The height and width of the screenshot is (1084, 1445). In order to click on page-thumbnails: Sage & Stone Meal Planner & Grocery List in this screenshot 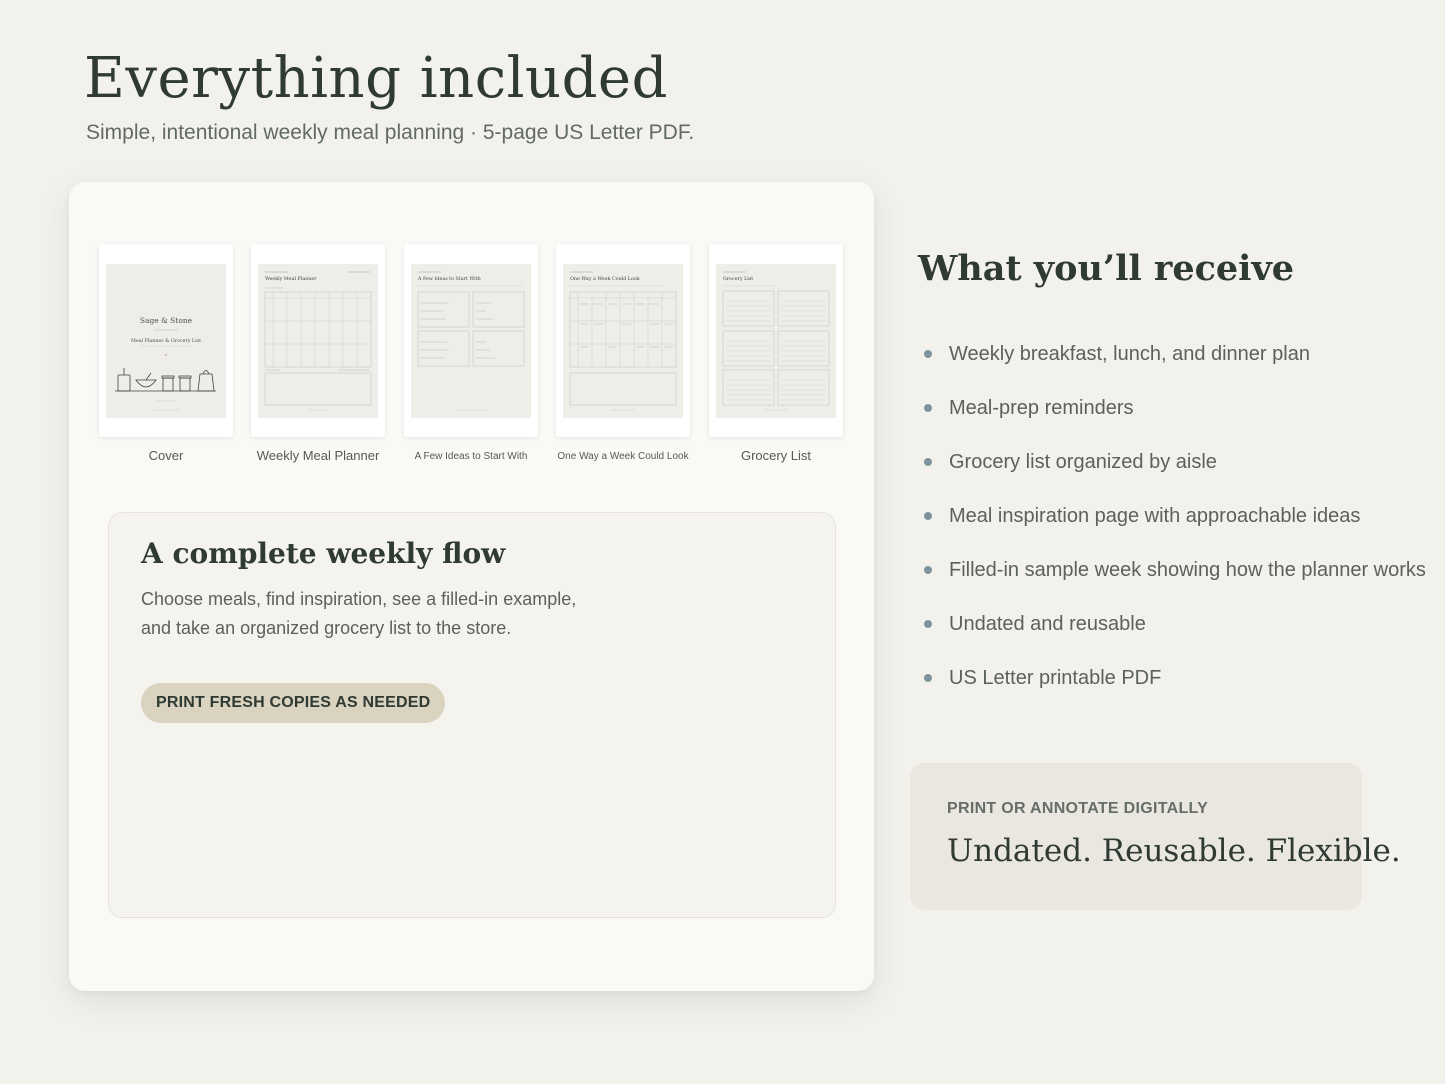, I will do `click(471, 359)`.